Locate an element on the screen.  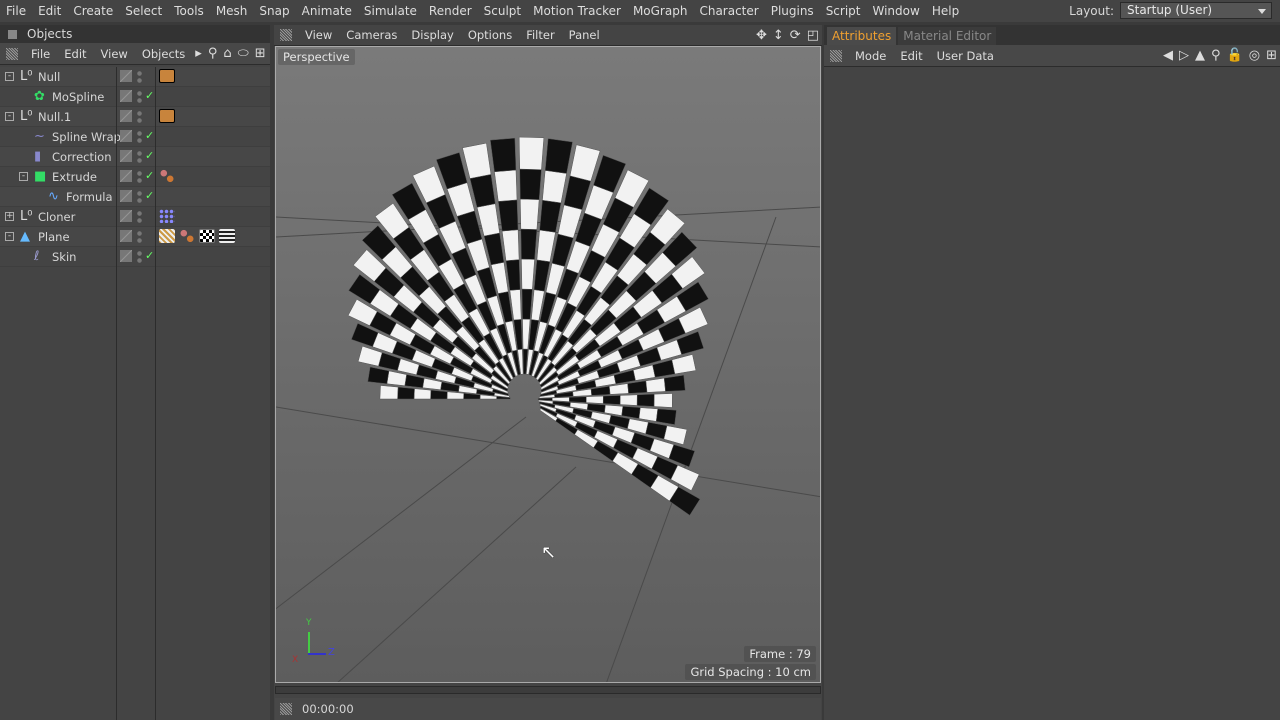
menu-mesh: Mesh is located at coordinates (232, 11).